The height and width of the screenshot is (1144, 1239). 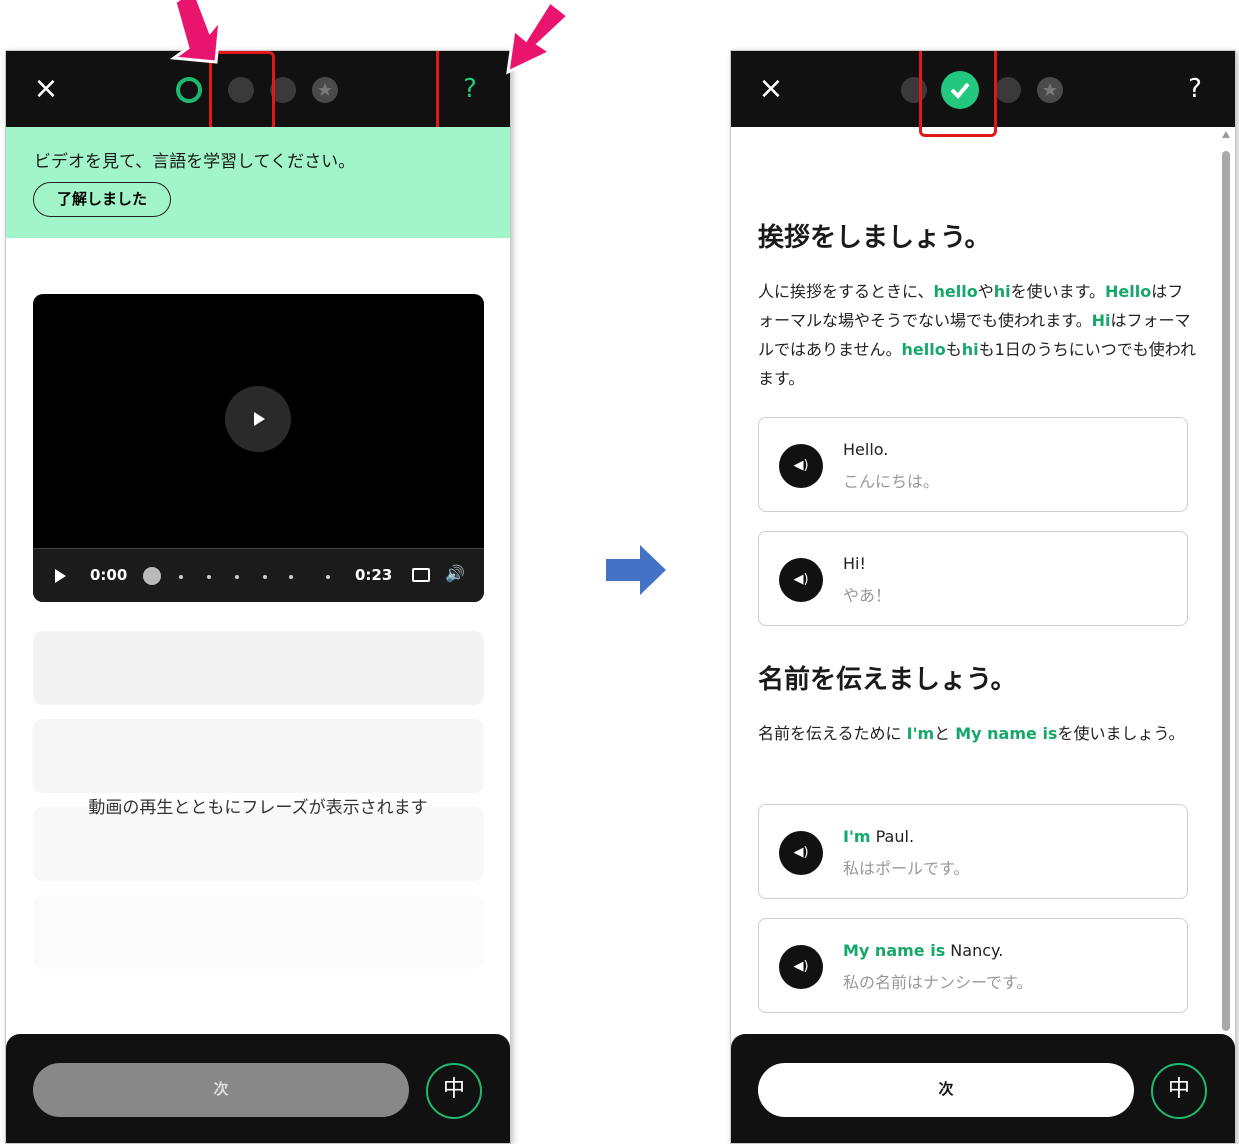 What do you see at coordinates (879, 836) in the screenshot?
I see `phrase-english: I'm Paul.` at bounding box center [879, 836].